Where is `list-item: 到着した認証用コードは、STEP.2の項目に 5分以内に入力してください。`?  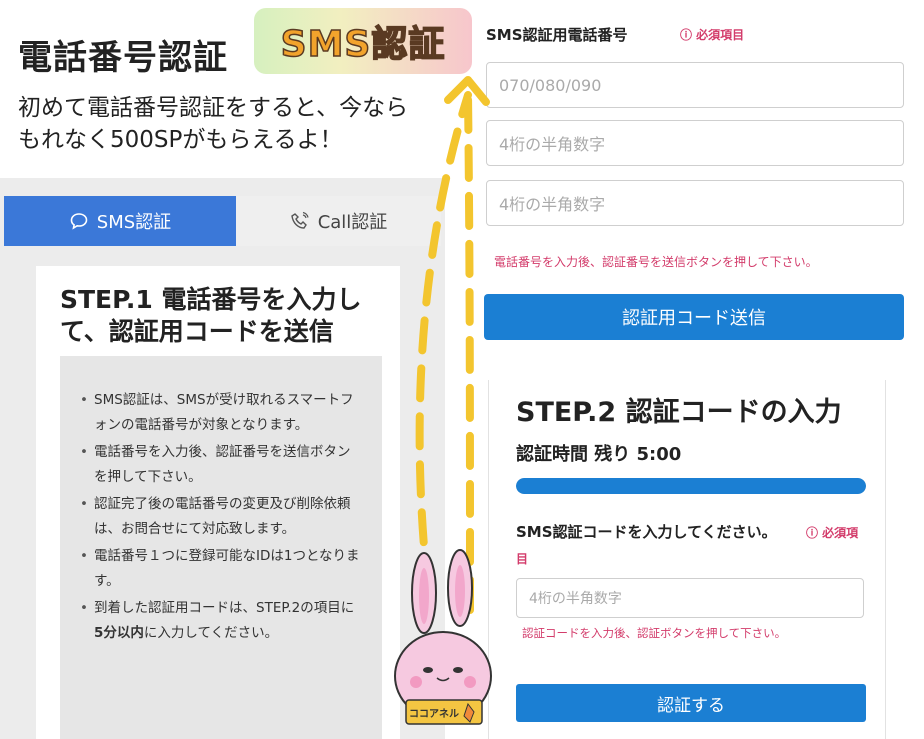
list-item: 到着した認証用コードは、STEP.2の項目に 5分以内に入力してください。 is located at coordinates (221, 621).